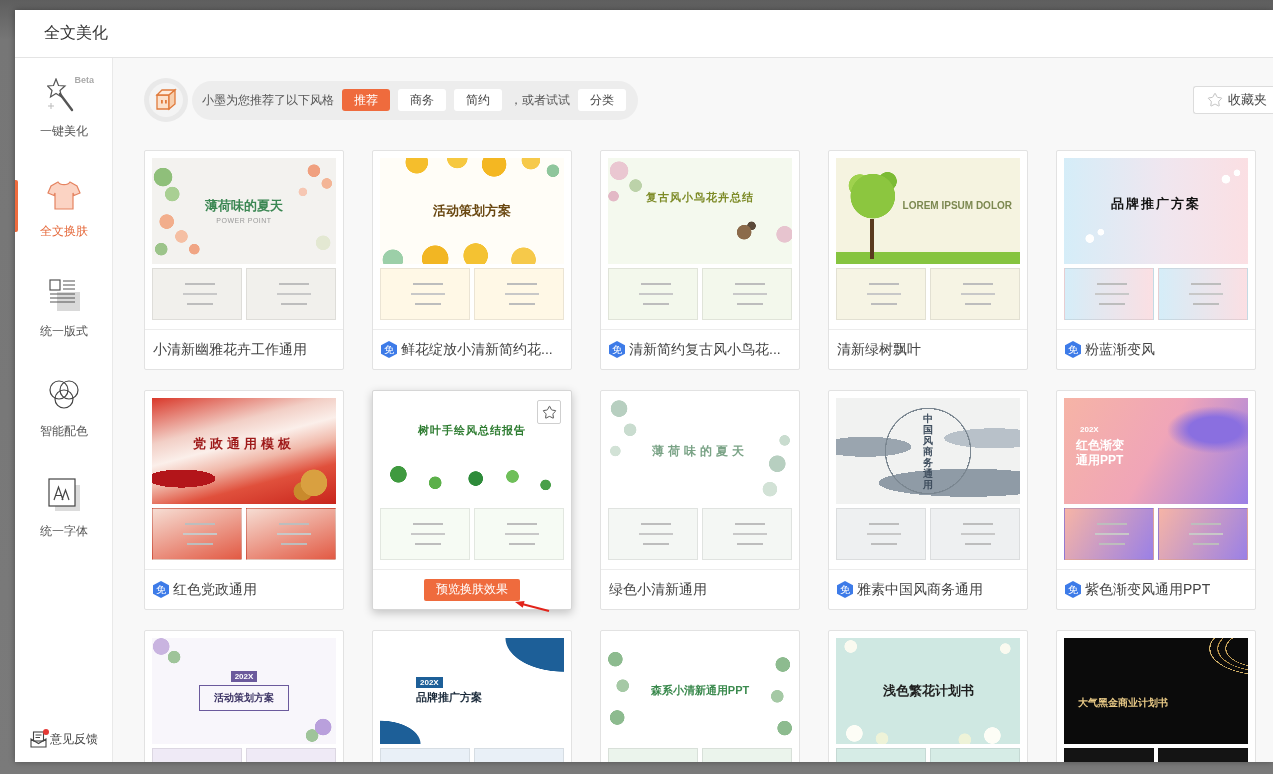  What do you see at coordinates (602, 100) in the screenshot?
I see `category-button: 分类` at bounding box center [602, 100].